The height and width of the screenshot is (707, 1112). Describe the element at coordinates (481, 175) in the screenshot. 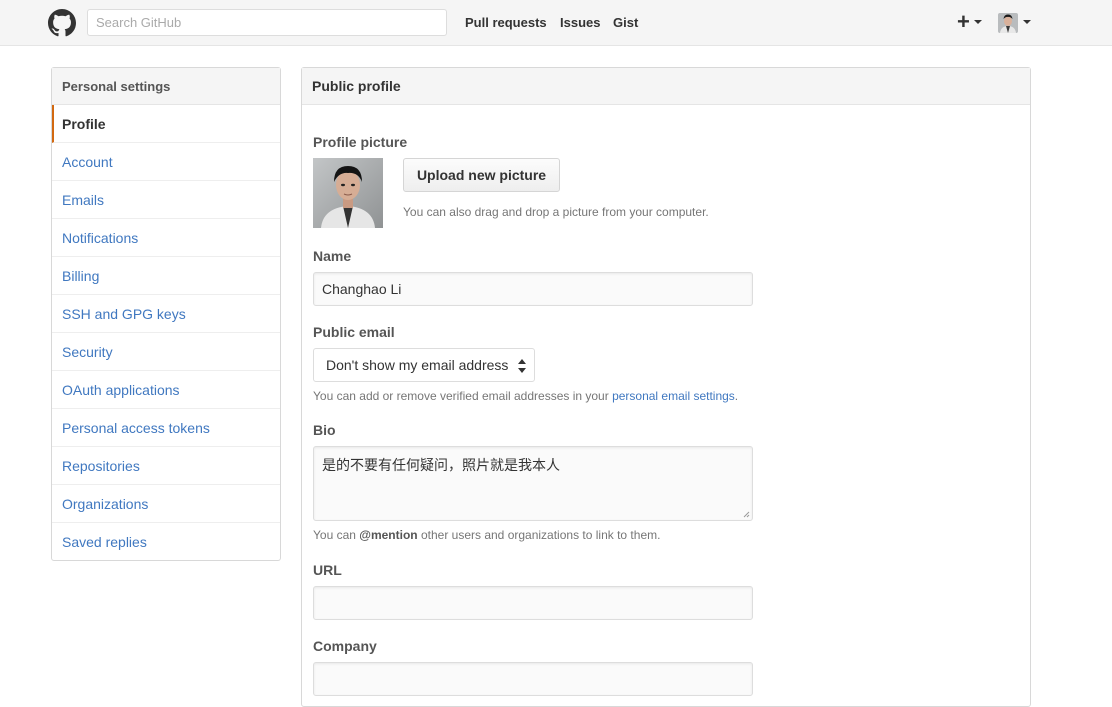

I see `upload-picture-button: Upload new picture` at that location.